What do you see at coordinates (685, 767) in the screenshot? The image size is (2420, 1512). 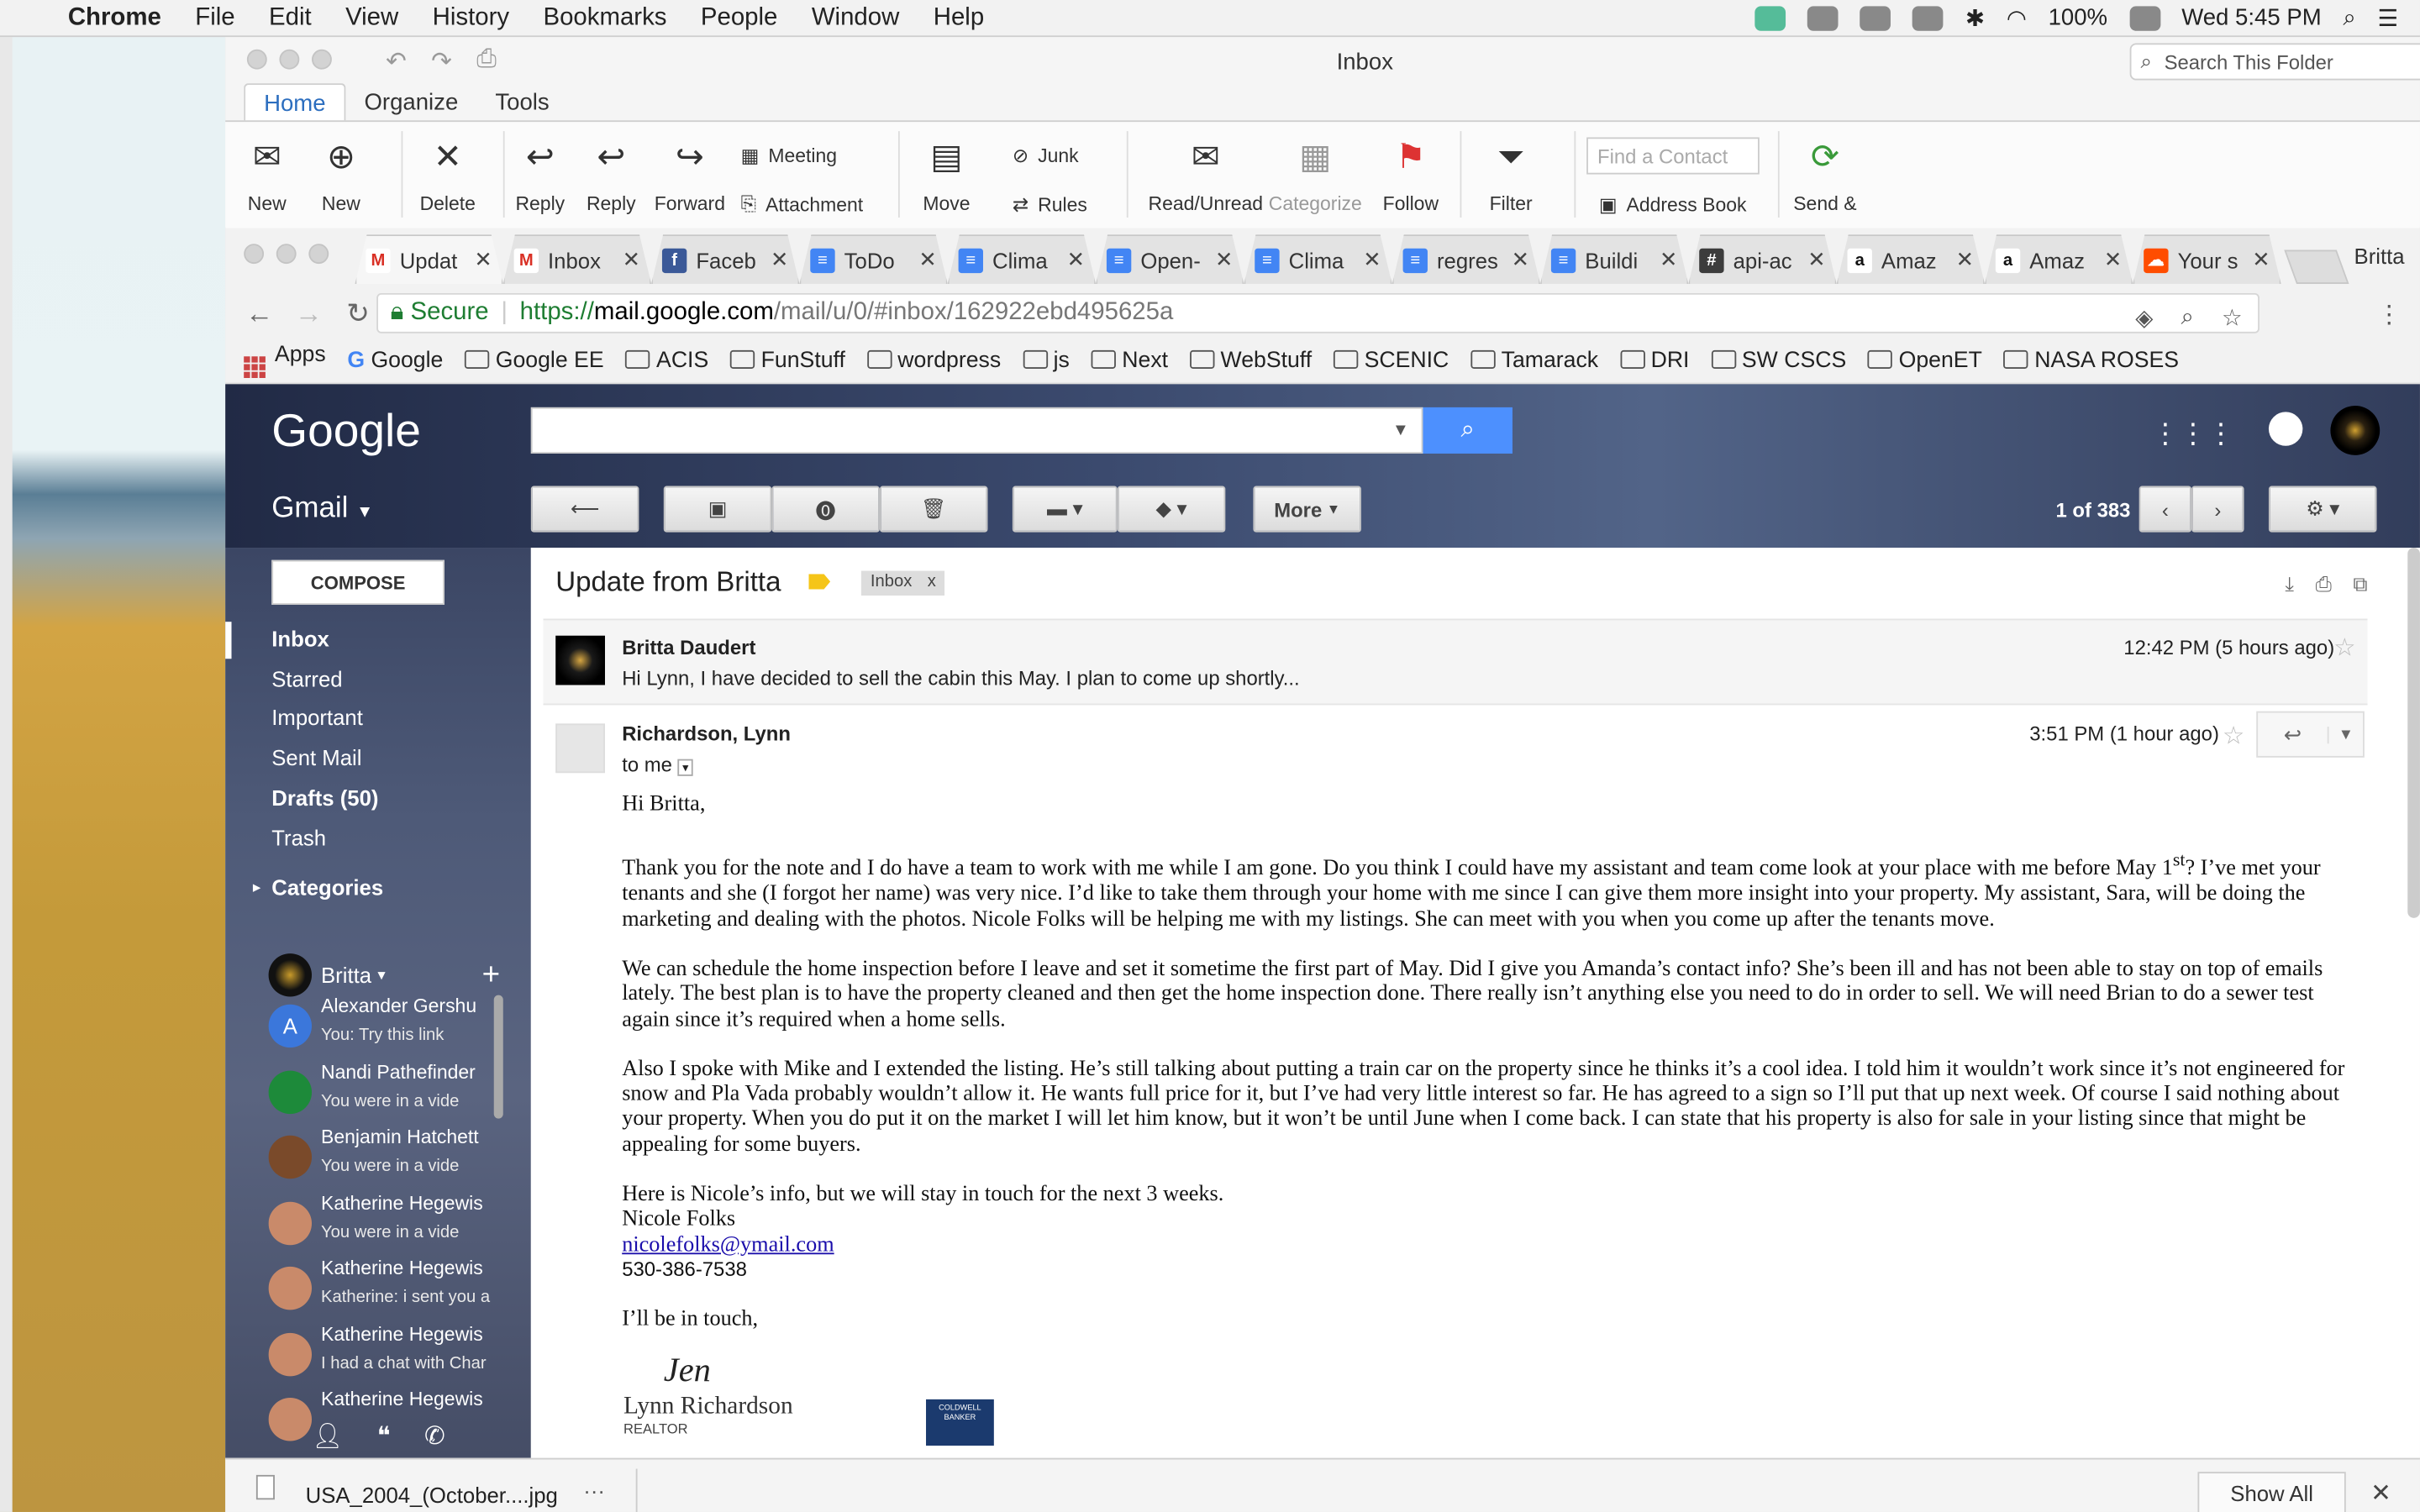 I see `details-caret-icon: ▾` at bounding box center [685, 767].